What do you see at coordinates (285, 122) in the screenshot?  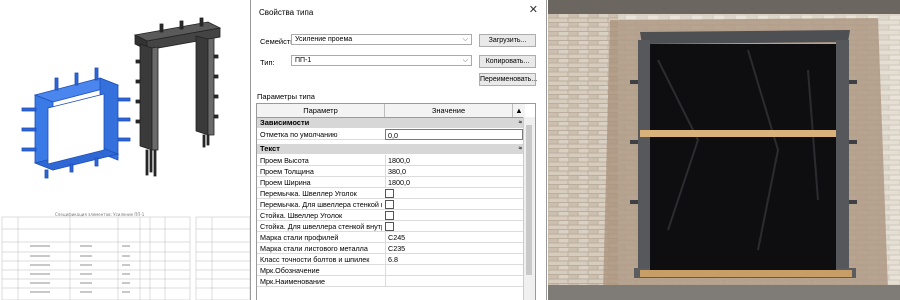 I see `group-label: Зависимости` at bounding box center [285, 122].